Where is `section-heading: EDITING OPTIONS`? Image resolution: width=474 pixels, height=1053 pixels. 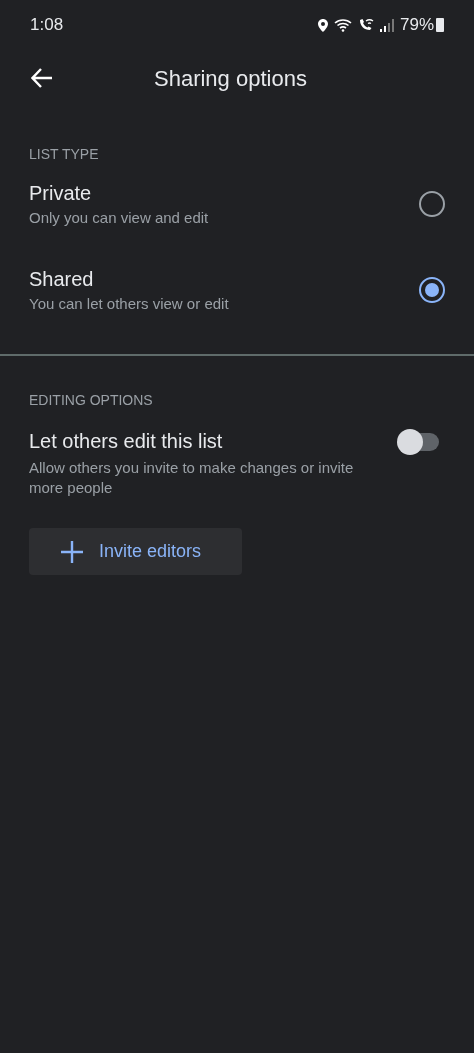 section-heading: EDITING OPTIONS is located at coordinates (91, 400).